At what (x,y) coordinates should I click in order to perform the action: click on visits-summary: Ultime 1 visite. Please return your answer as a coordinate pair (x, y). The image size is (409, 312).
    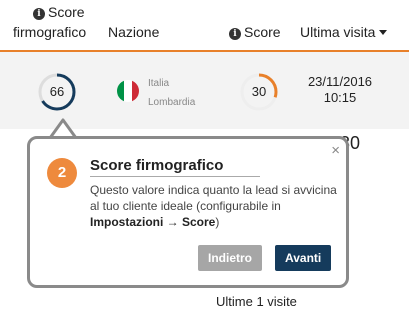
    Looking at the image, I should click on (256, 301).